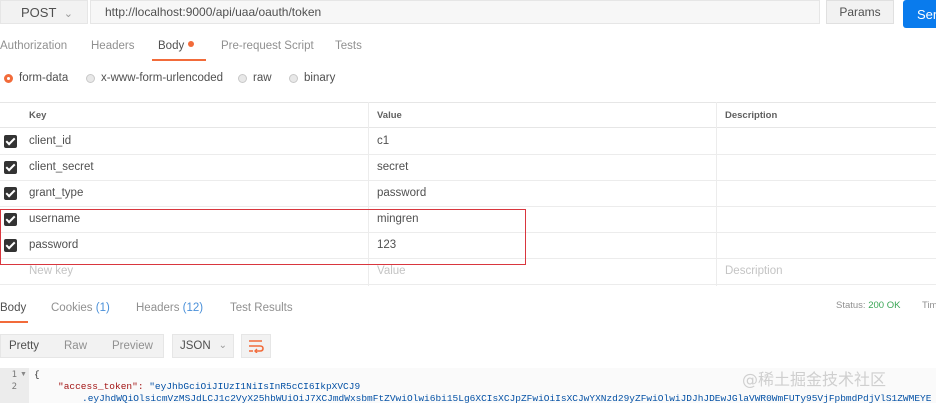 Image resolution: width=936 pixels, height=403 pixels. Describe the element at coordinates (195, 346) in the screenshot. I see `format-label: JSON` at that location.